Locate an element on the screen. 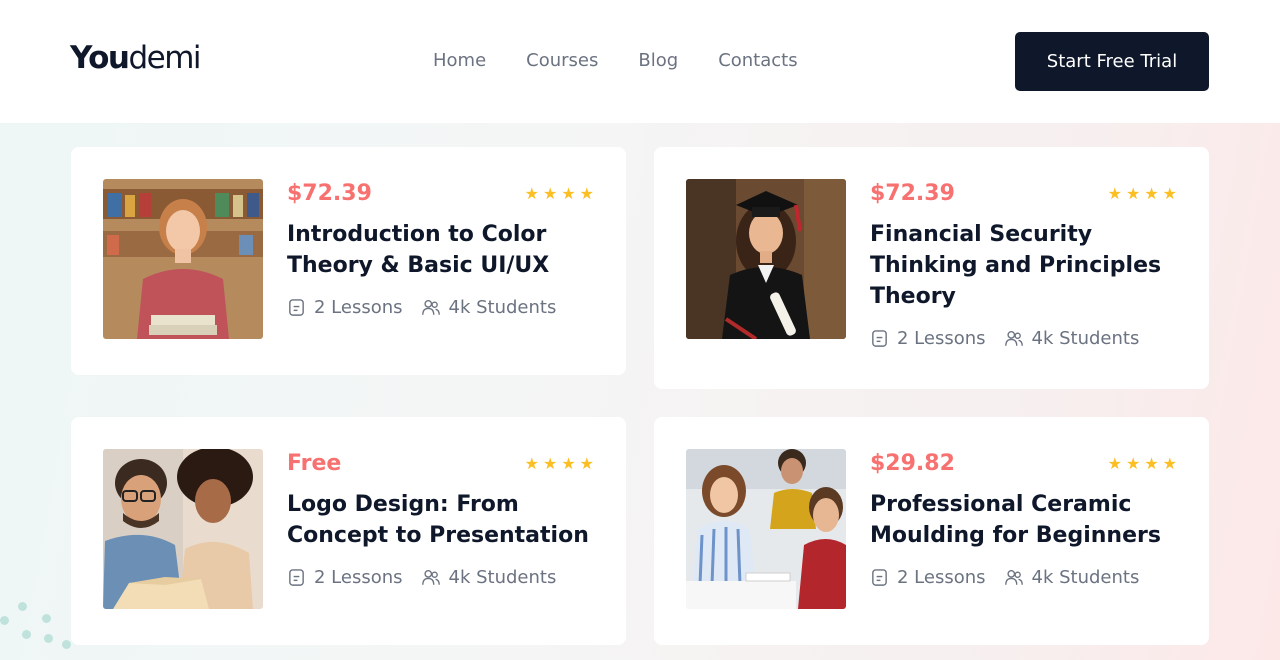  main-nav: Home Courses Blog Contacts is located at coordinates (615, 60).